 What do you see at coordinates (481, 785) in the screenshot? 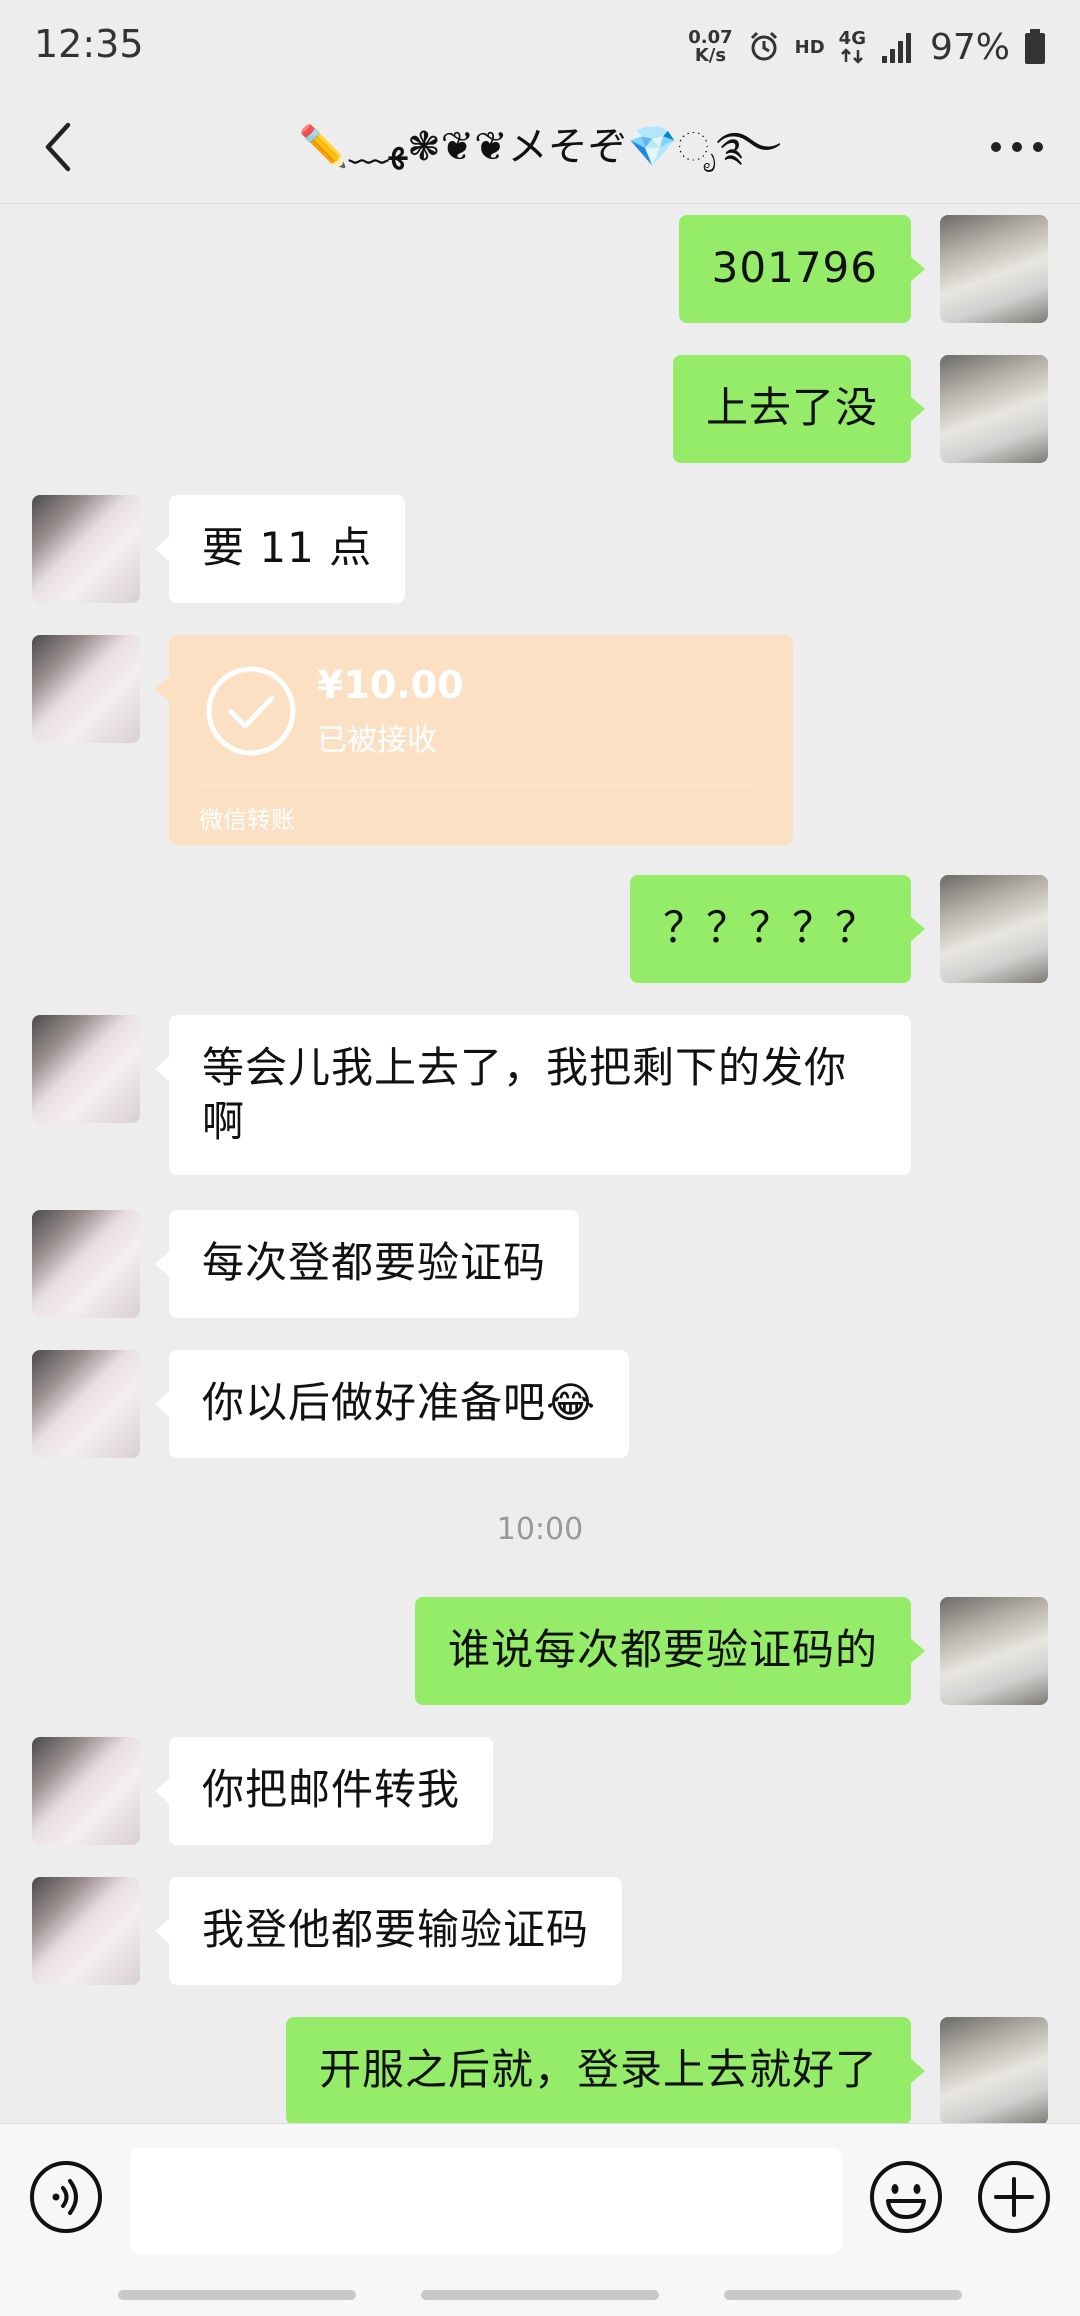
I see `transfer-divider` at bounding box center [481, 785].